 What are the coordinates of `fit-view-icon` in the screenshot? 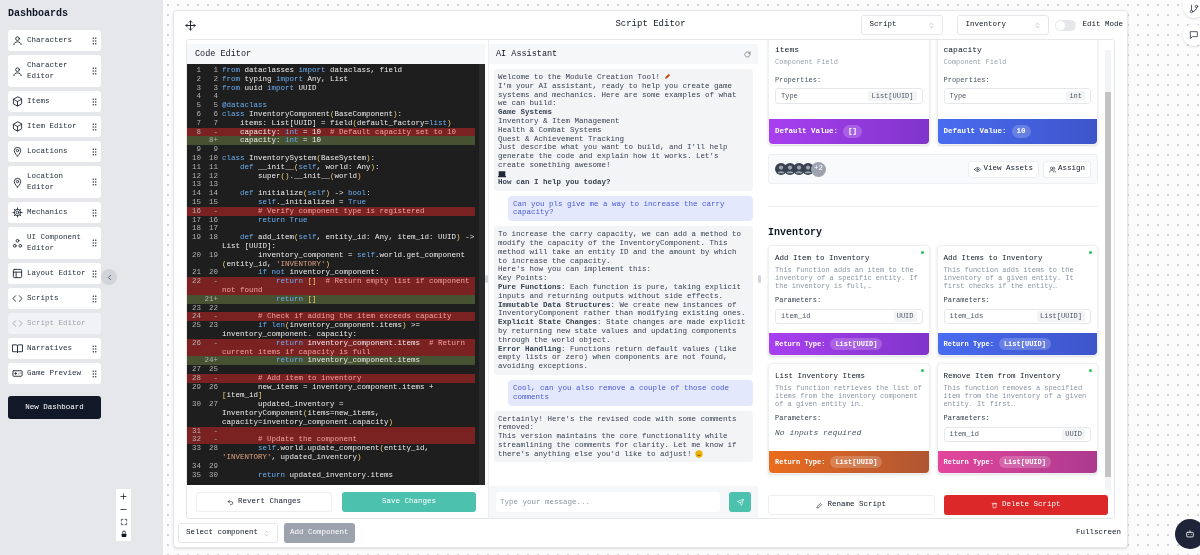 It's located at (123, 522).